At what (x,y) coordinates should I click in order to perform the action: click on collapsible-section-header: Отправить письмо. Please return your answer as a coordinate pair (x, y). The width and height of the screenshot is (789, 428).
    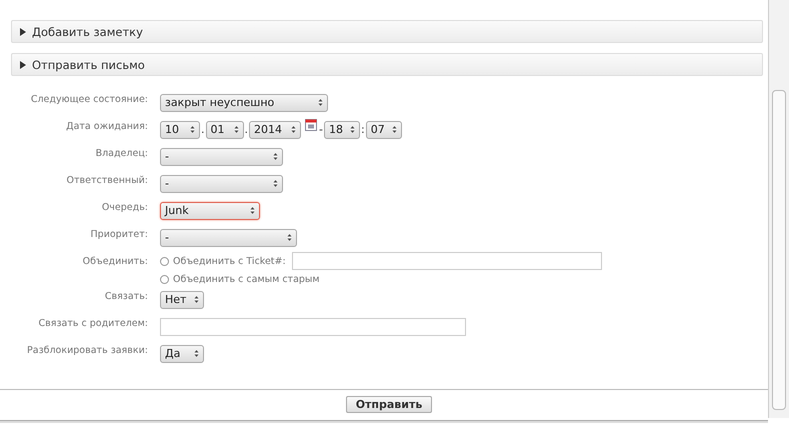
    Looking at the image, I should click on (387, 64).